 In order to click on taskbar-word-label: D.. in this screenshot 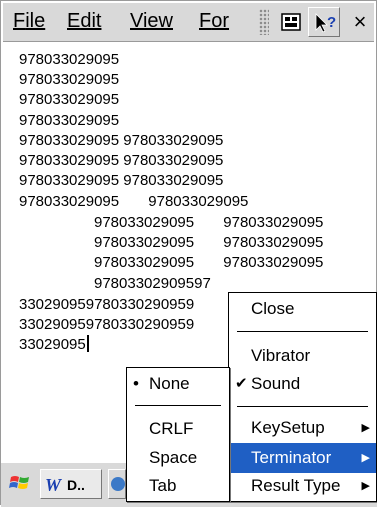, I will do `click(76, 485)`.